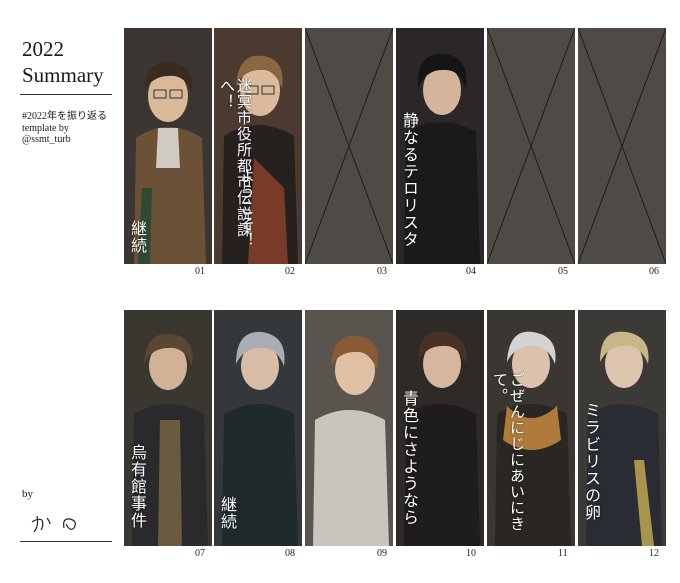  Describe the element at coordinates (531, 428) in the screenshot. I see `panel-11: ごぜんにじにあいにきて。` at that location.